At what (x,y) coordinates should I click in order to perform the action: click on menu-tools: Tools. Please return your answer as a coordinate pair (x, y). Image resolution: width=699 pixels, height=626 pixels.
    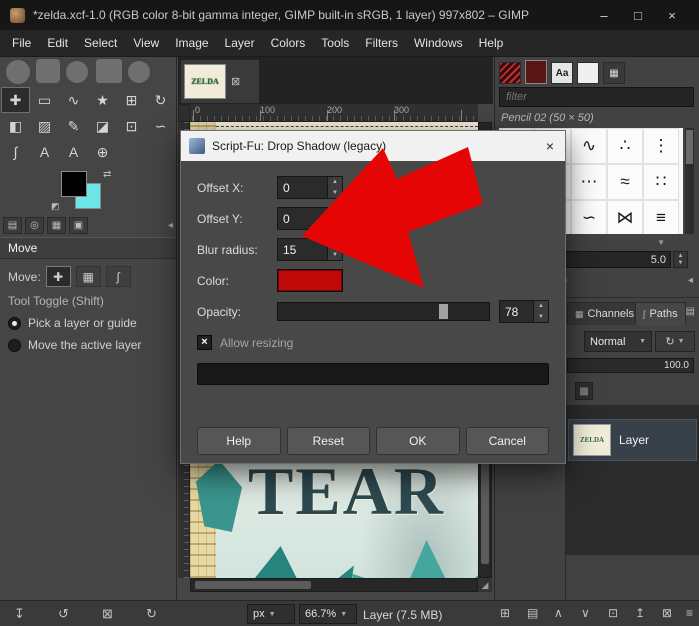
    Looking at the image, I should click on (335, 43).